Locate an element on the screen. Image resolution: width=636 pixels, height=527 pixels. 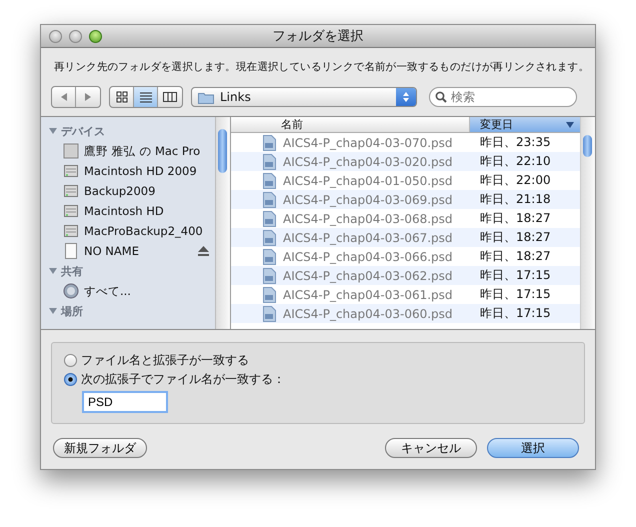
file-name: AICS4-P_chap04-03-068.psd is located at coordinates (376, 219).